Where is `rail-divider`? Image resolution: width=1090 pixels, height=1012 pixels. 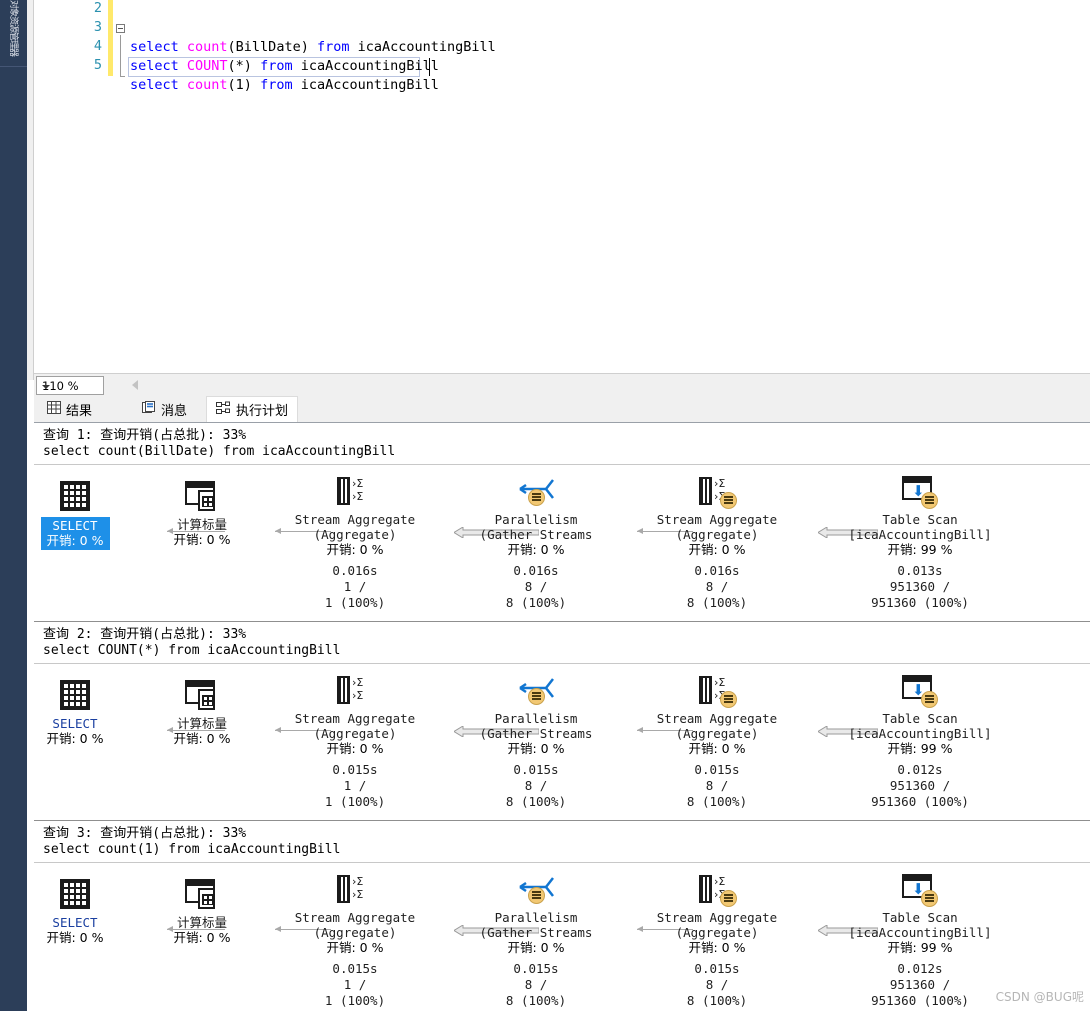 rail-divider is located at coordinates (13, 66).